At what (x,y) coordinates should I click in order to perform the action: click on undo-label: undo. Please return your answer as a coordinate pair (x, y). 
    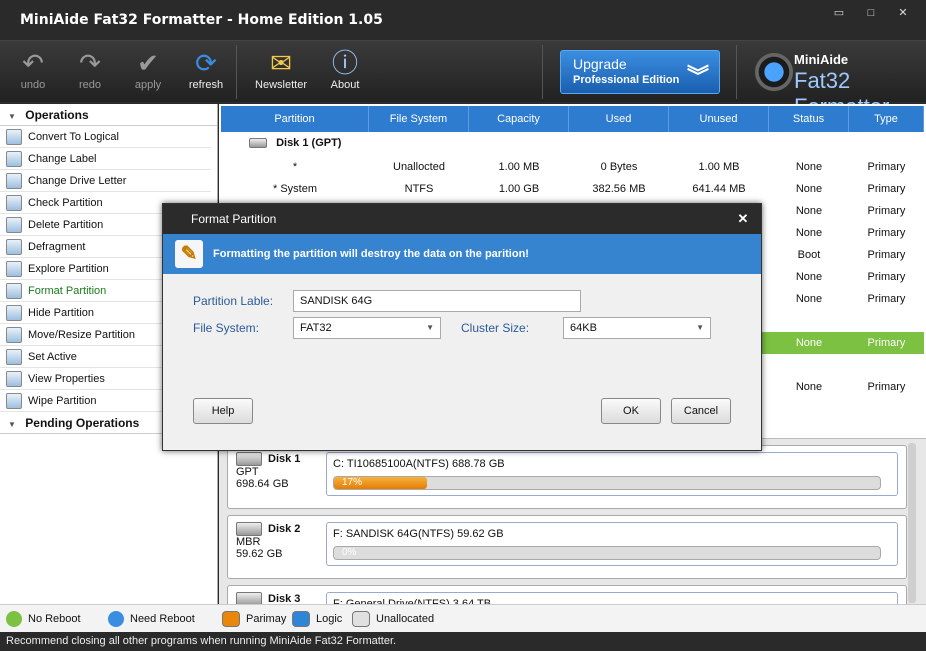
    Looking at the image, I should click on (33, 85).